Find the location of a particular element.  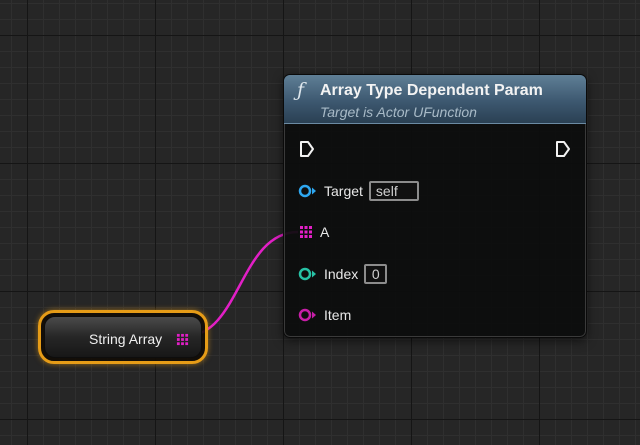

variable-node-body: String Array is located at coordinates (123, 337).